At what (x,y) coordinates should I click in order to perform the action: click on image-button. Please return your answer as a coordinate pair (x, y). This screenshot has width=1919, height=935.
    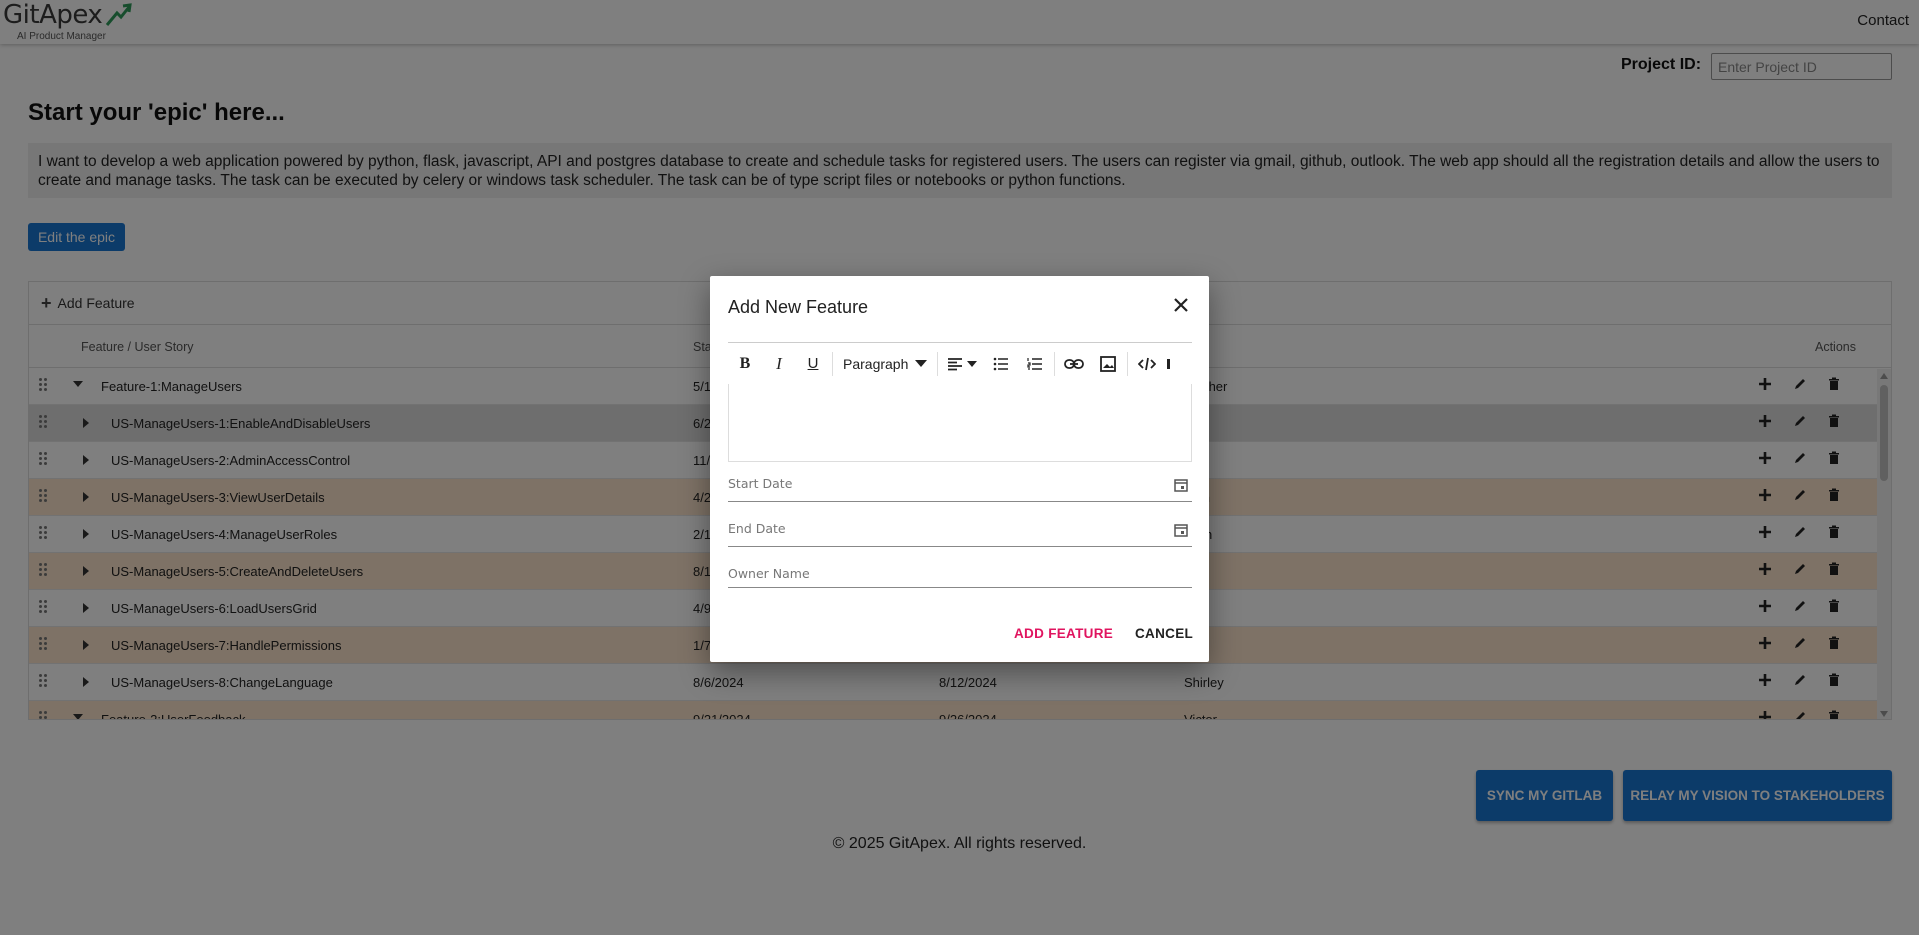
    Looking at the image, I should click on (1108, 364).